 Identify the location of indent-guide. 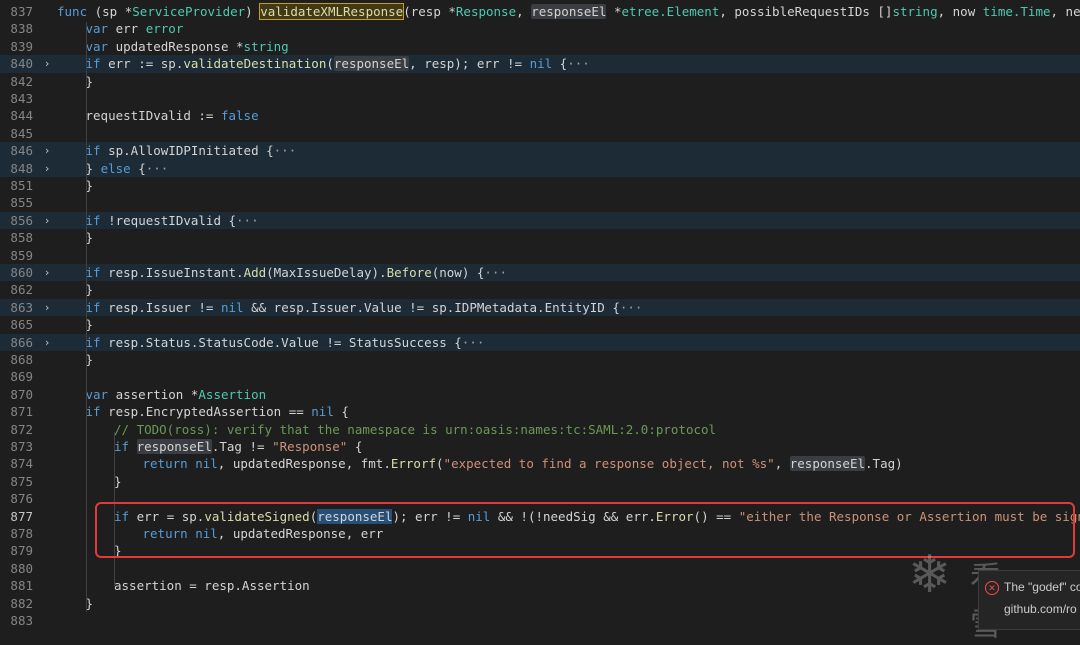
(86, 317).